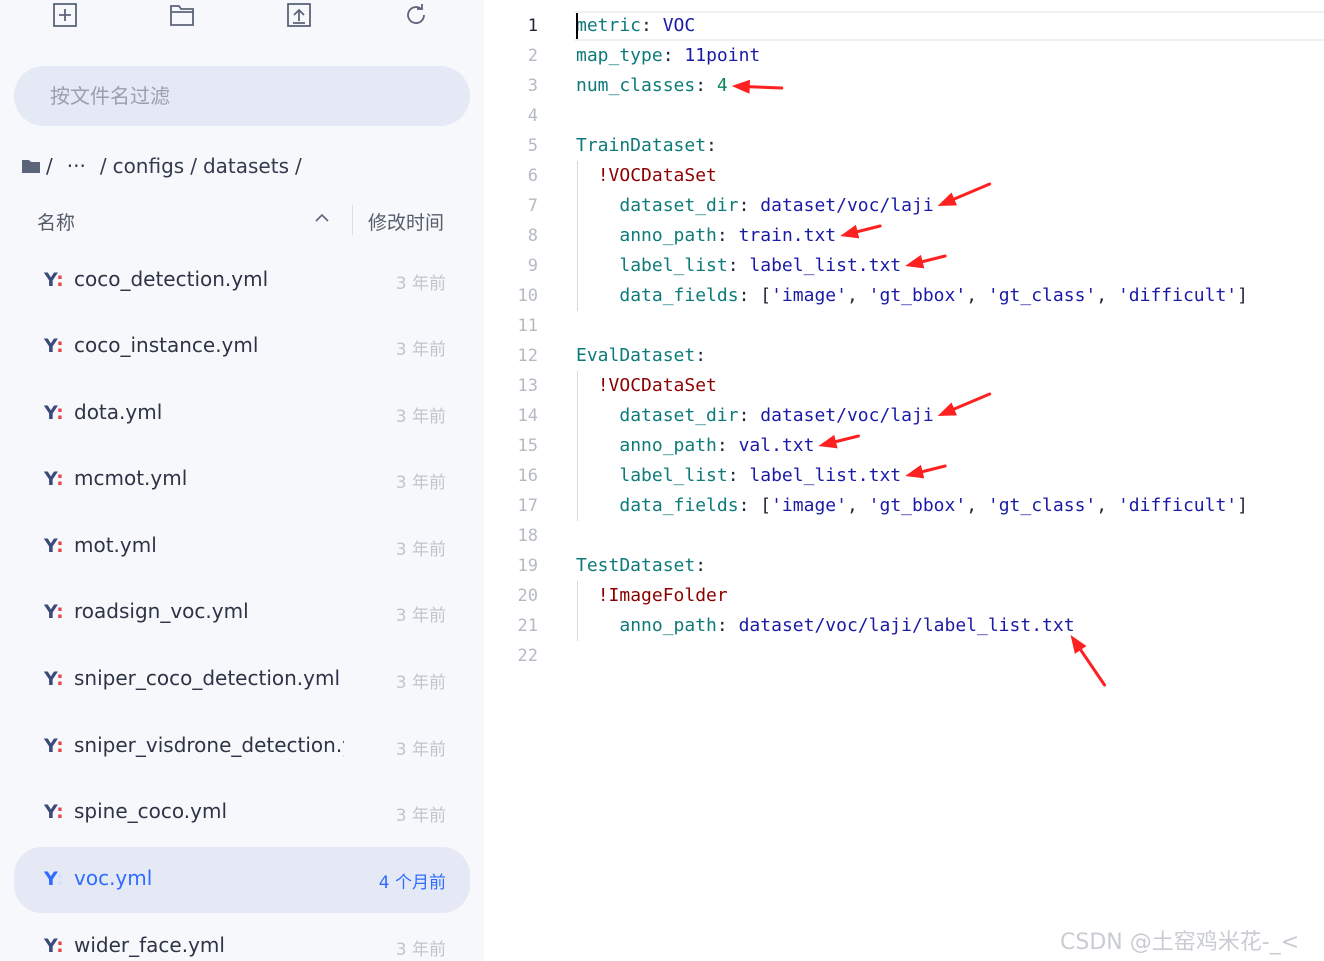 The height and width of the screenshot is (961, 1324). I want to click on file-row: Y: coco_instance.yml 3 年前, so click(242, 347).